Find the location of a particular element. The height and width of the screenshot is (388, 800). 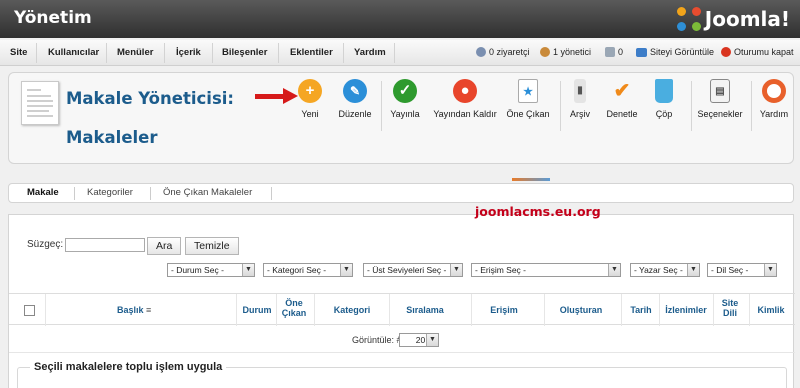

menu-item-content: İçerik is located at coordinates (188, 52).